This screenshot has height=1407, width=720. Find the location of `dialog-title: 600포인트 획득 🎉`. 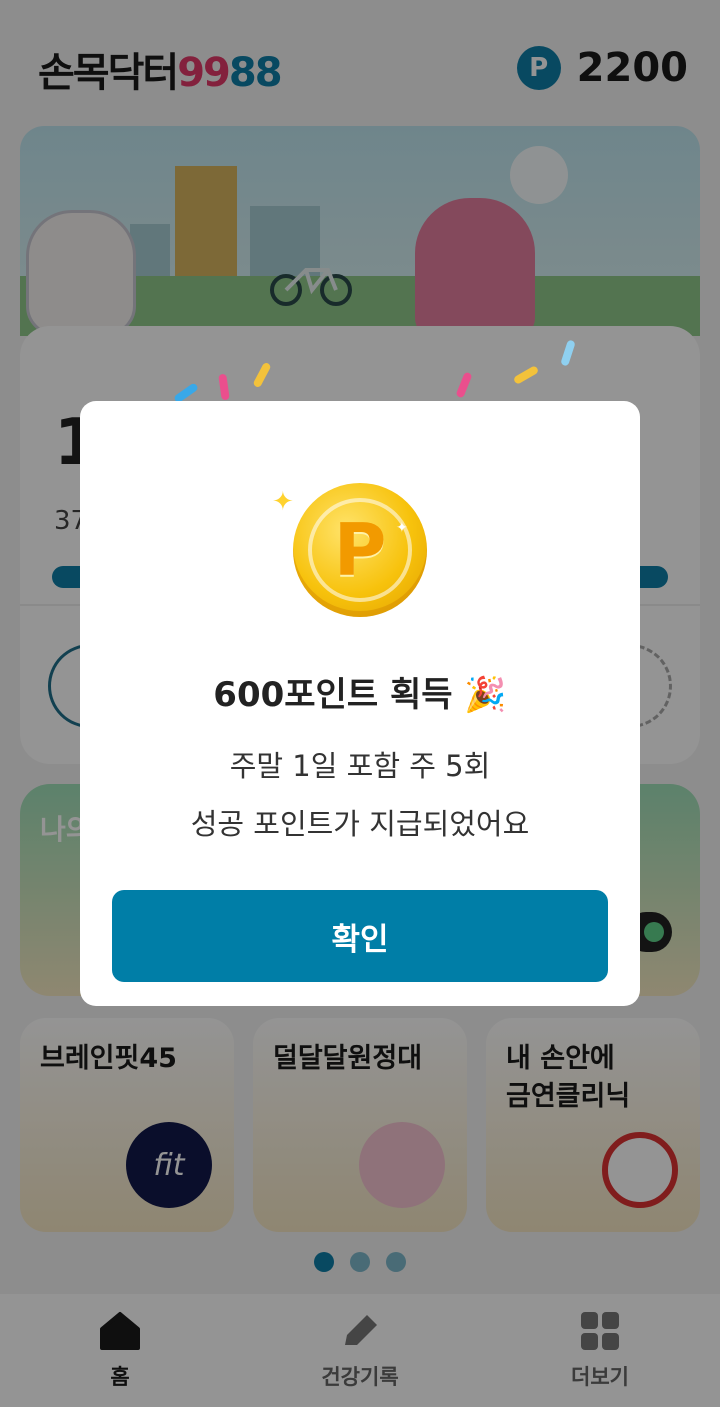

dialog-title: 600포인트 획득 🎉 is located at coordinates (360, 695).